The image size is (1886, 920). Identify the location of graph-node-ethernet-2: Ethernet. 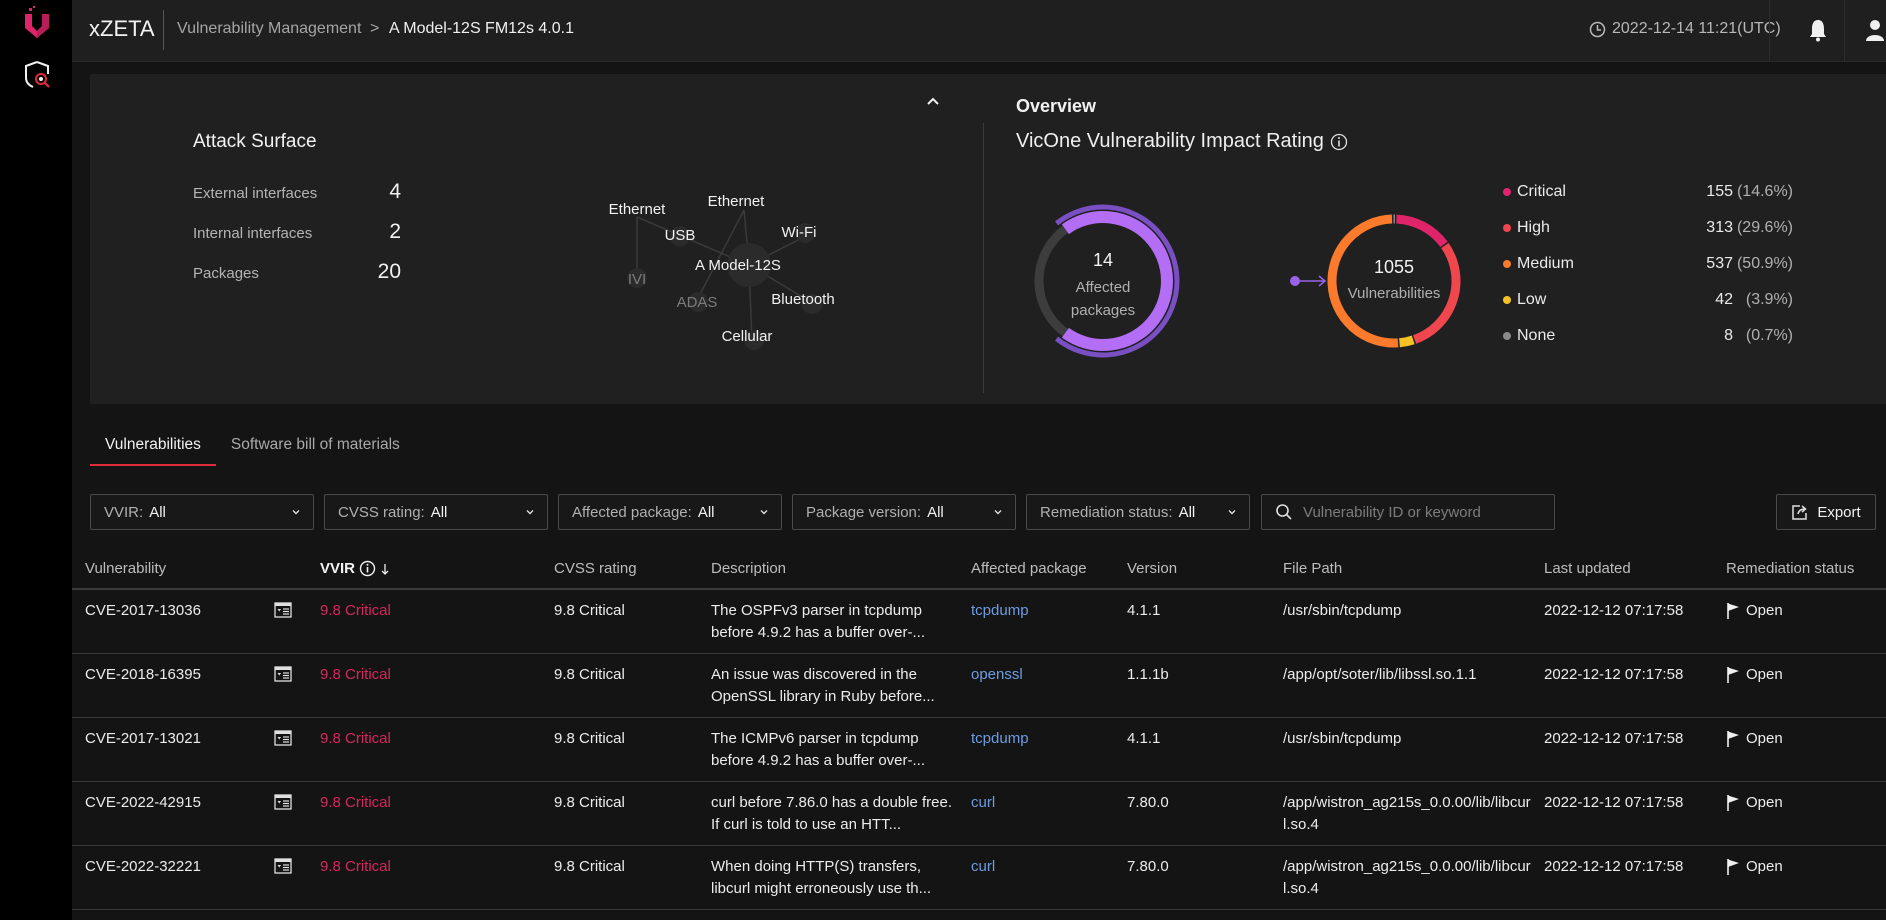
(737, 201).